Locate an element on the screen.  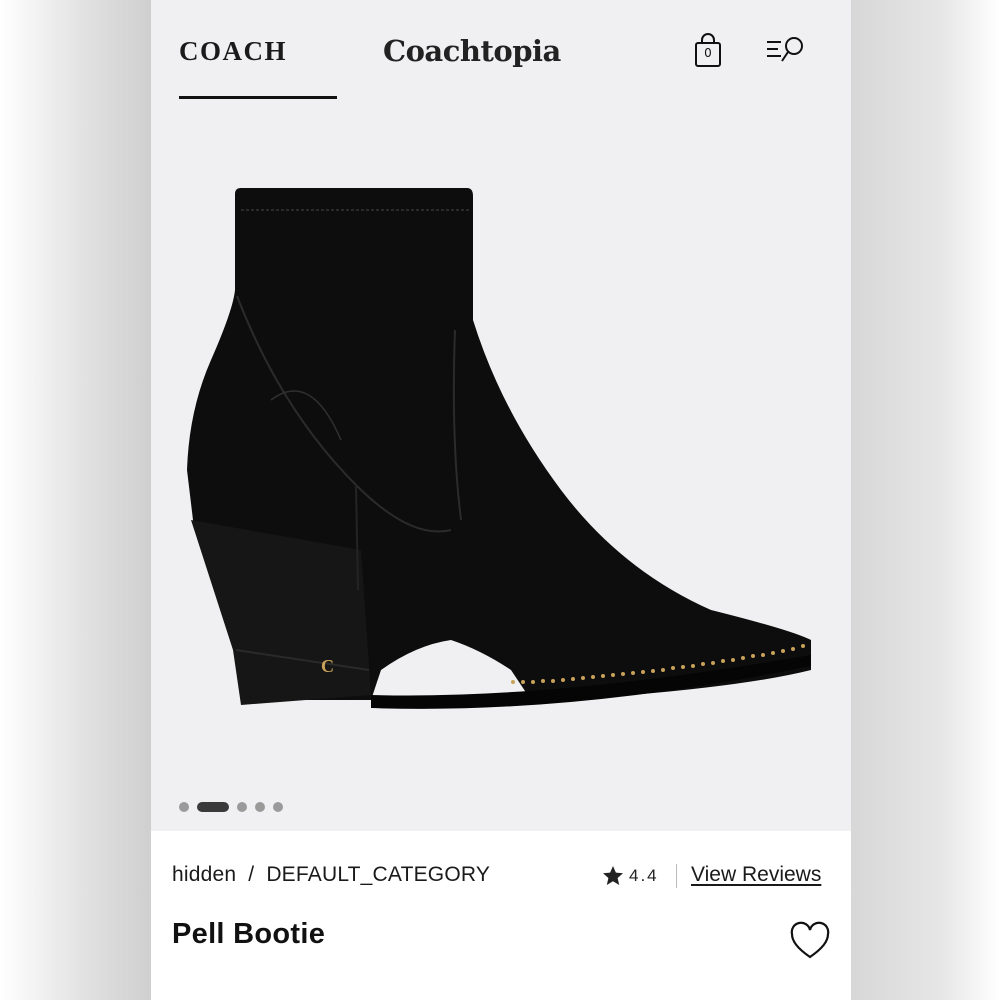
bag-count-badge: 0 is located at coordinates (708, 53).